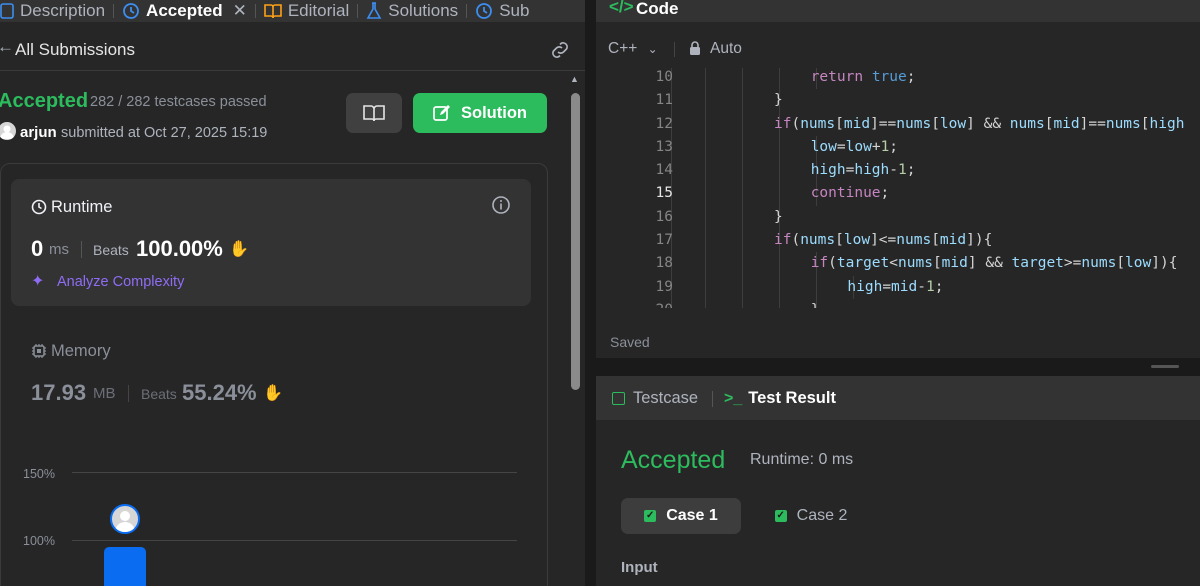 The image size is (1200, 586). I want to click on tab-editorial: Editorial, so click(306, 11).